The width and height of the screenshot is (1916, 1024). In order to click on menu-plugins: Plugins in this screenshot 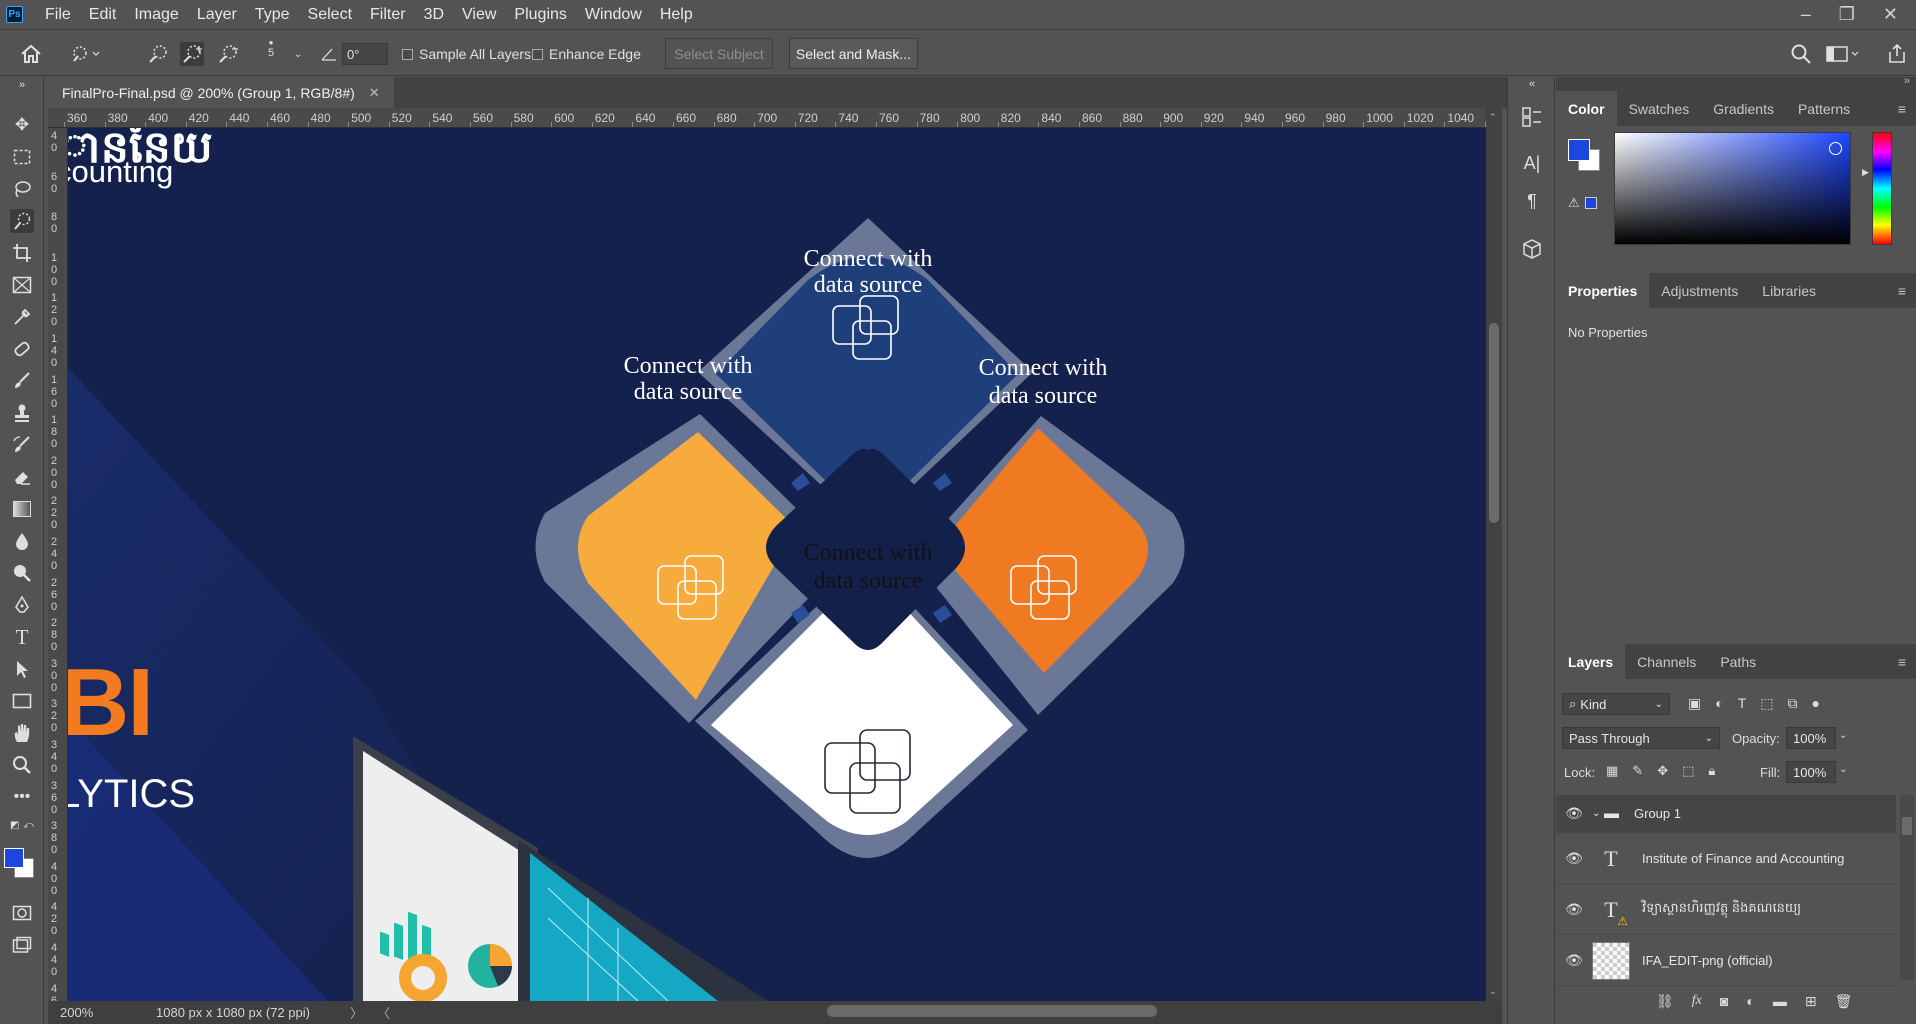, I will do `click(540, 14)`.